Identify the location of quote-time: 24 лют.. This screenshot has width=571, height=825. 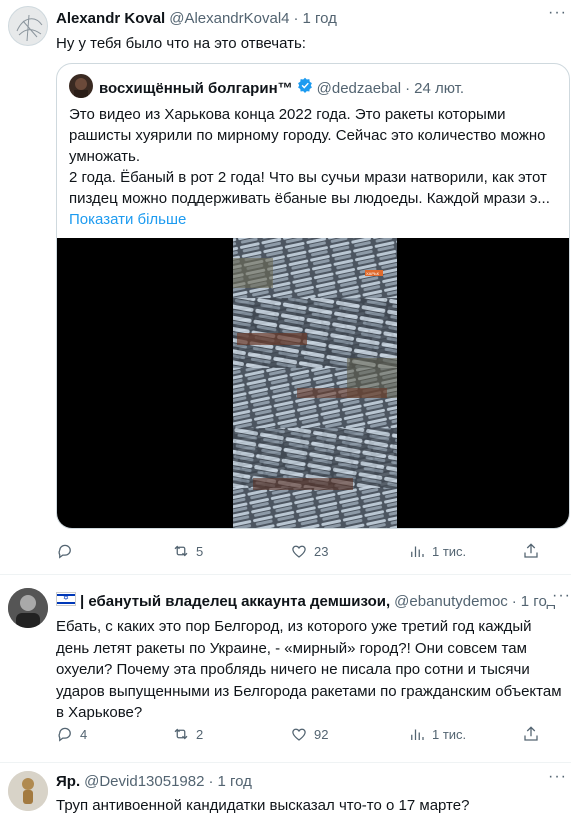
(439, 88).